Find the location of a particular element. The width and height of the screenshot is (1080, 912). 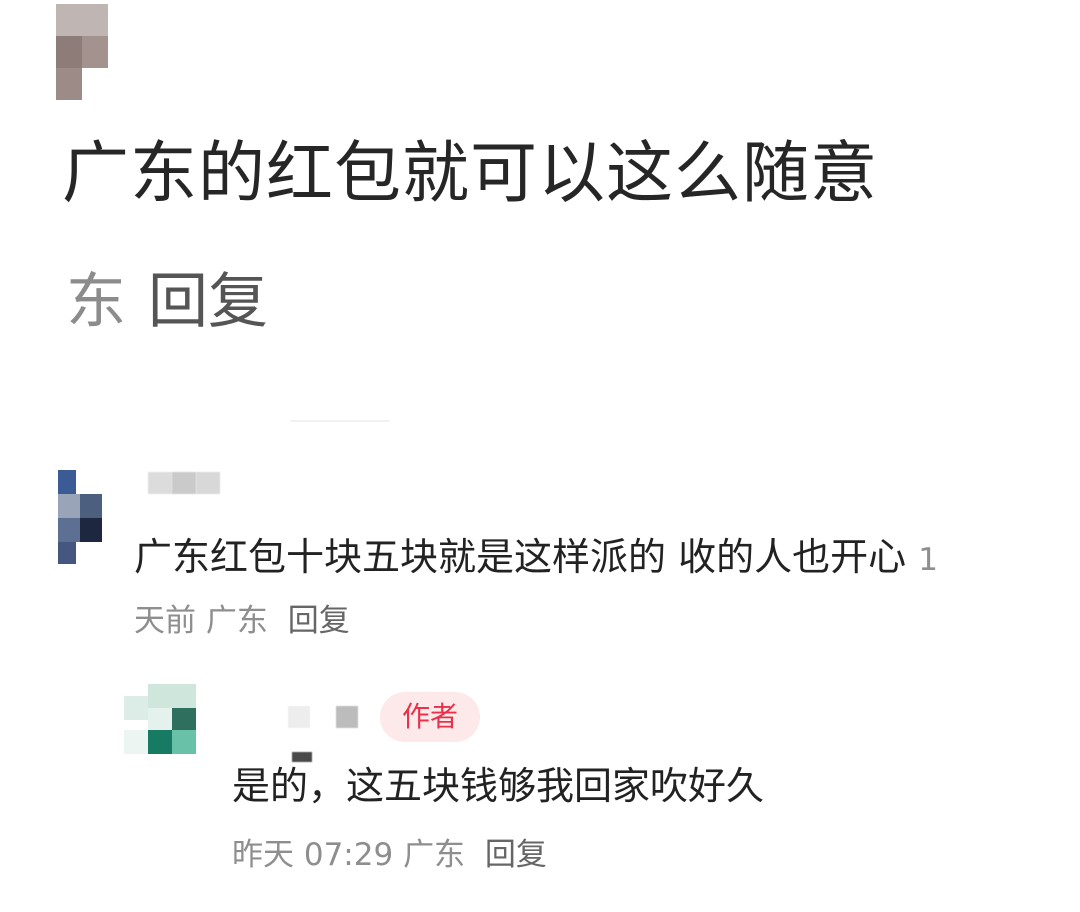

comment-location: 广东 is located at coordinates (236, 621).